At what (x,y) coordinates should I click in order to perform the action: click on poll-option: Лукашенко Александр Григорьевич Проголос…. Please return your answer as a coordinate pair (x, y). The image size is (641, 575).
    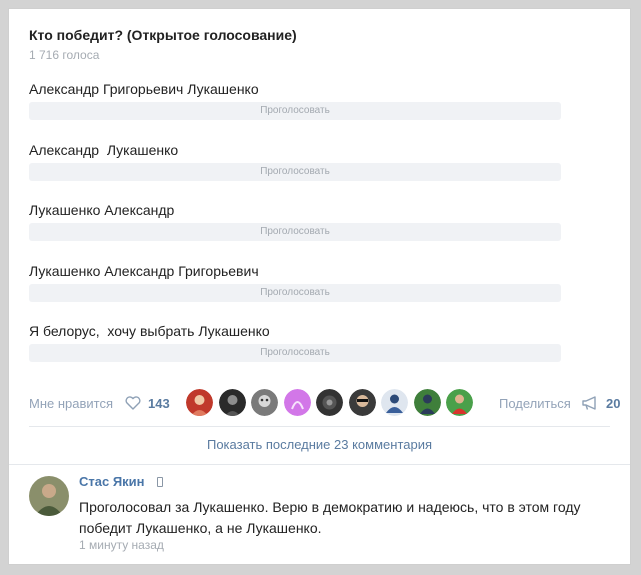
    Looking at the image, I should click on (295, 289).